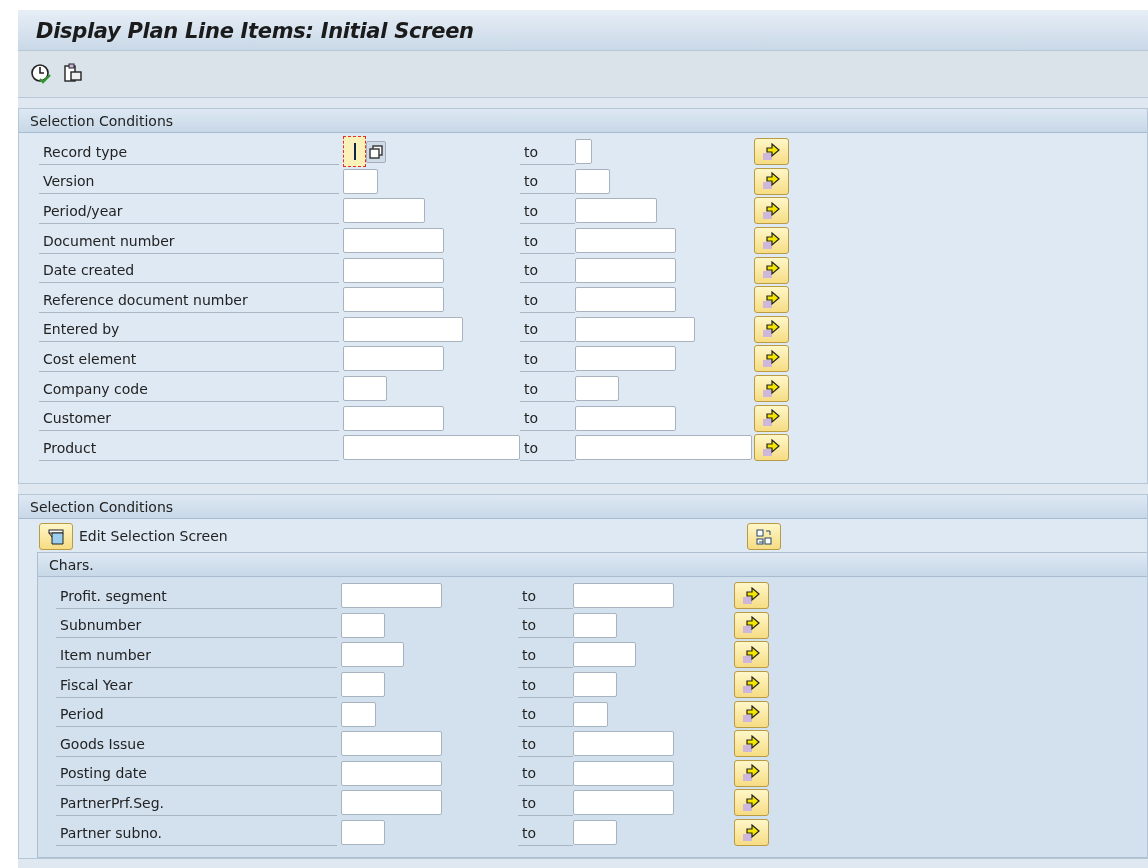 This screenshot has height=868, width=1148. Describe the element at coordinates (196, 684) in the screenshot. I see `field-label: Fiscal Year` at that location.